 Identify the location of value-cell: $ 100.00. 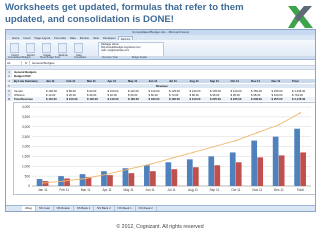
(72, 99).